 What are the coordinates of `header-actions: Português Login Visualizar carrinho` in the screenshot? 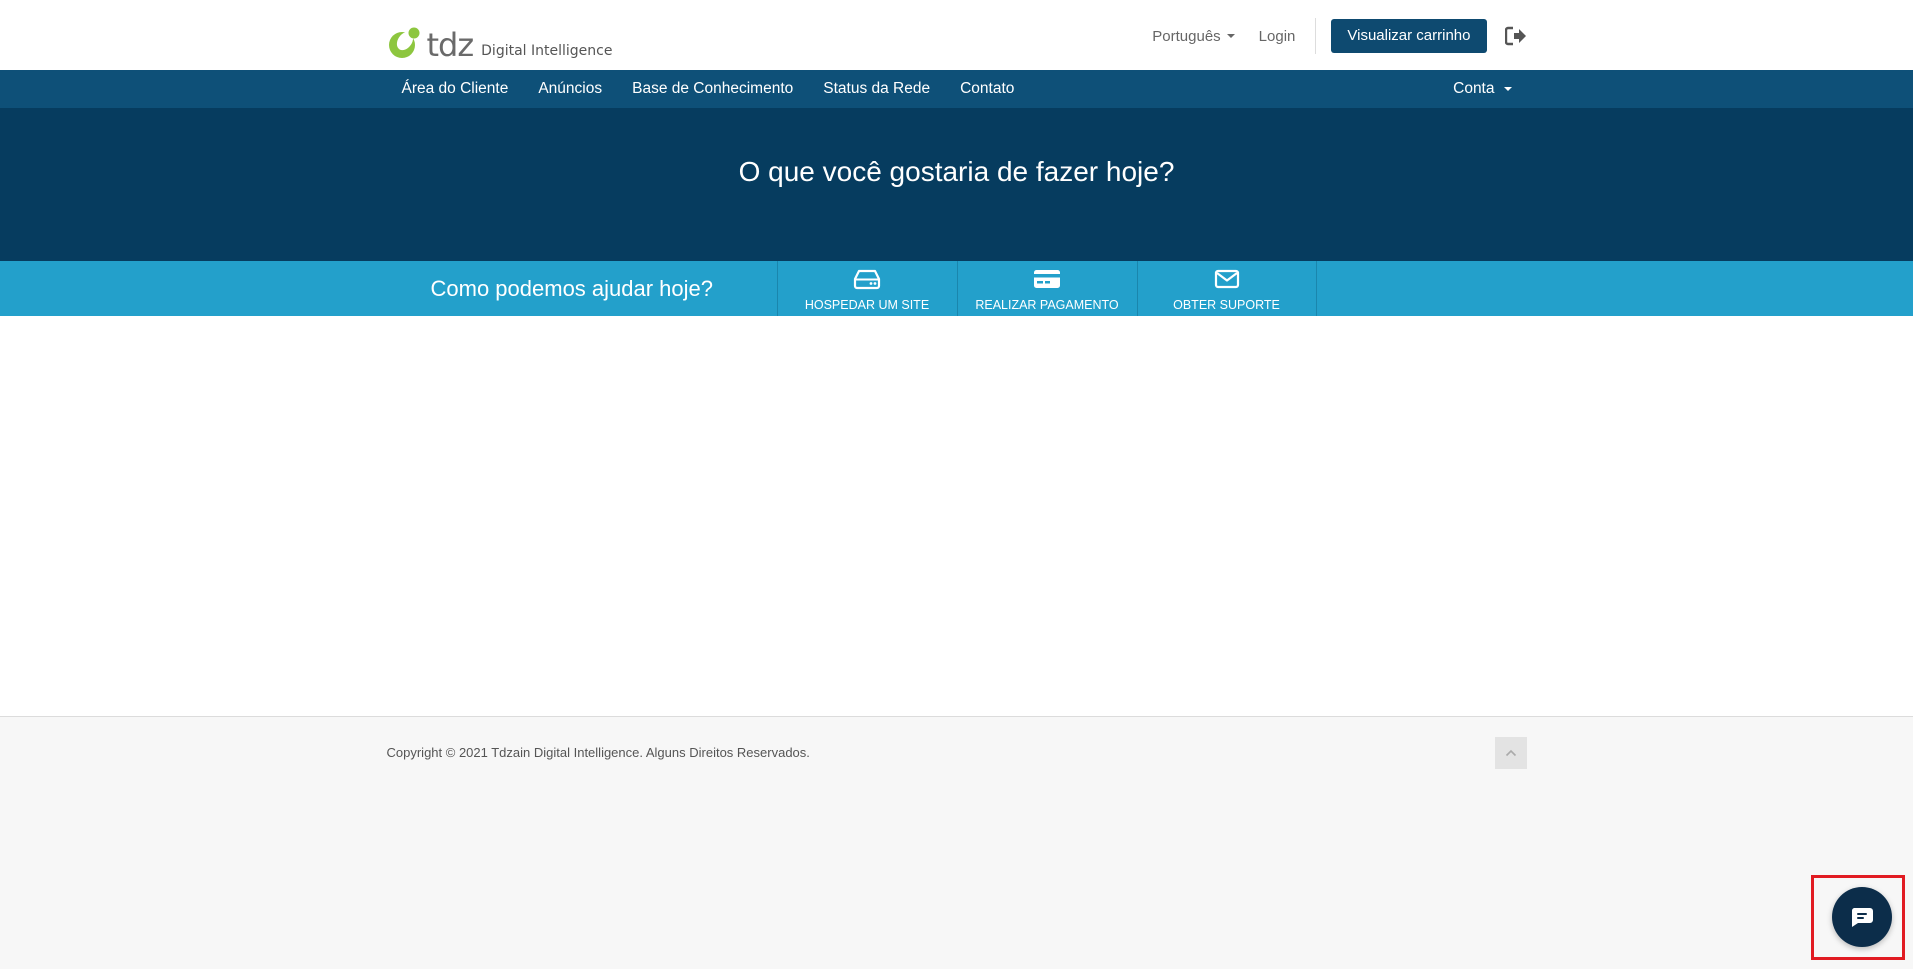 It's located at (1339, 36).